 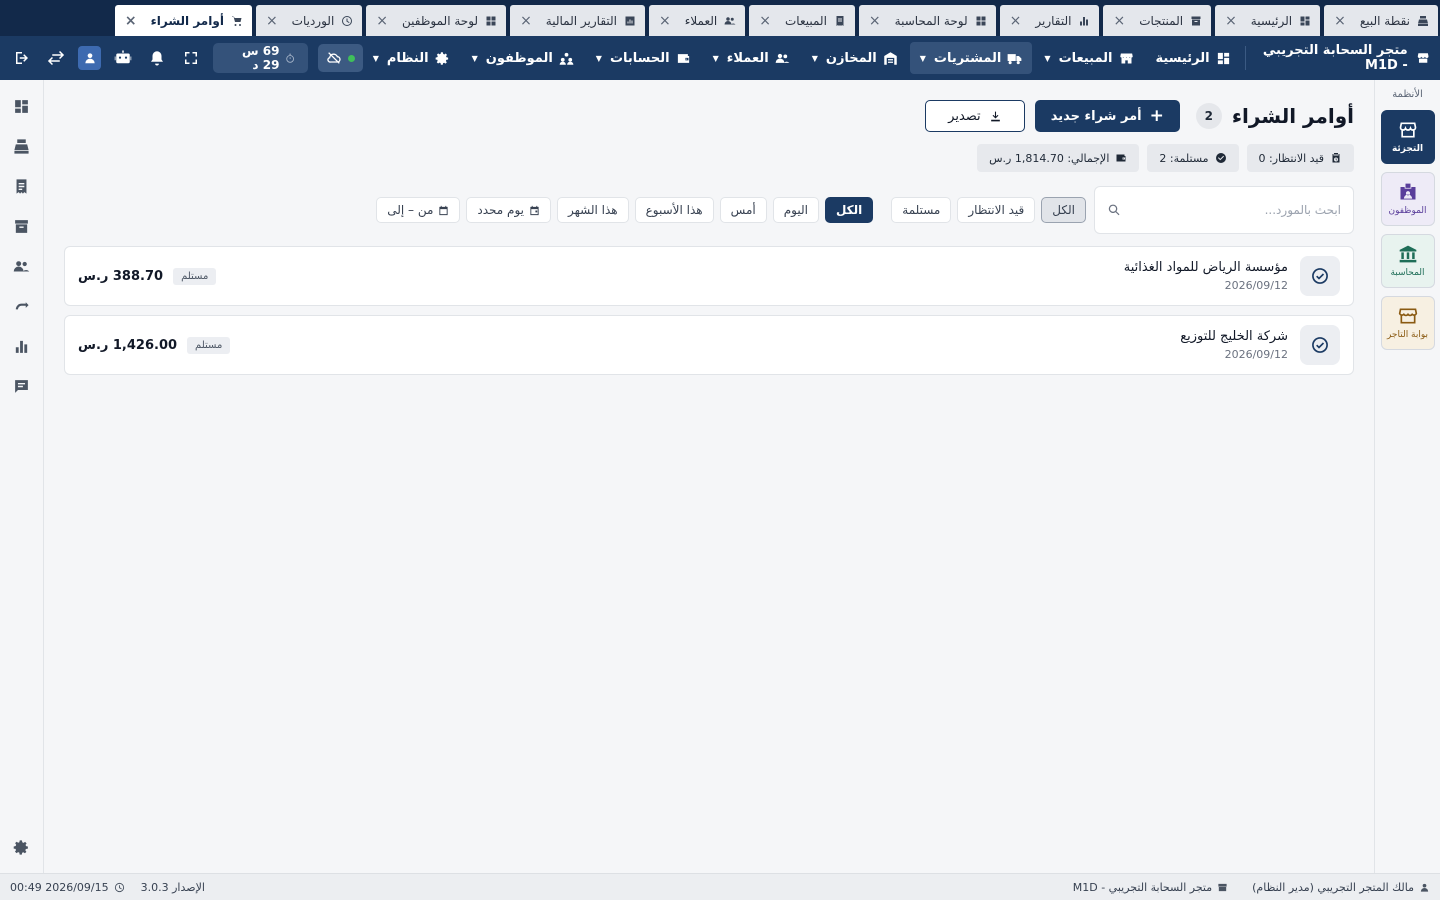 What do you see at coordinates (1423, 20) in the screenshot?
I see `pos-icon` at bounding box center [1423, 20].